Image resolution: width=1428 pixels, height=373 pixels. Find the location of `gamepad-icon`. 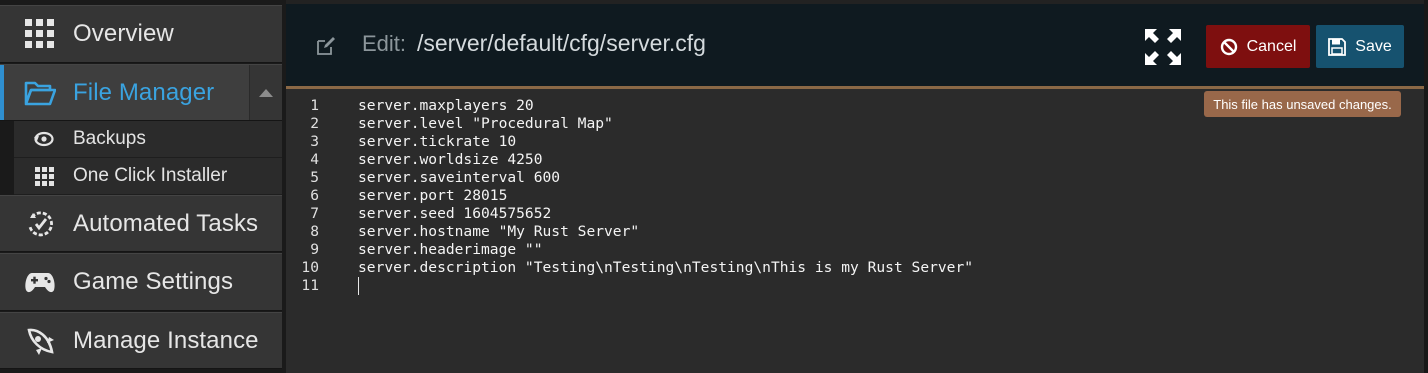

gamepad-icon is located at coordinates (40, 282).